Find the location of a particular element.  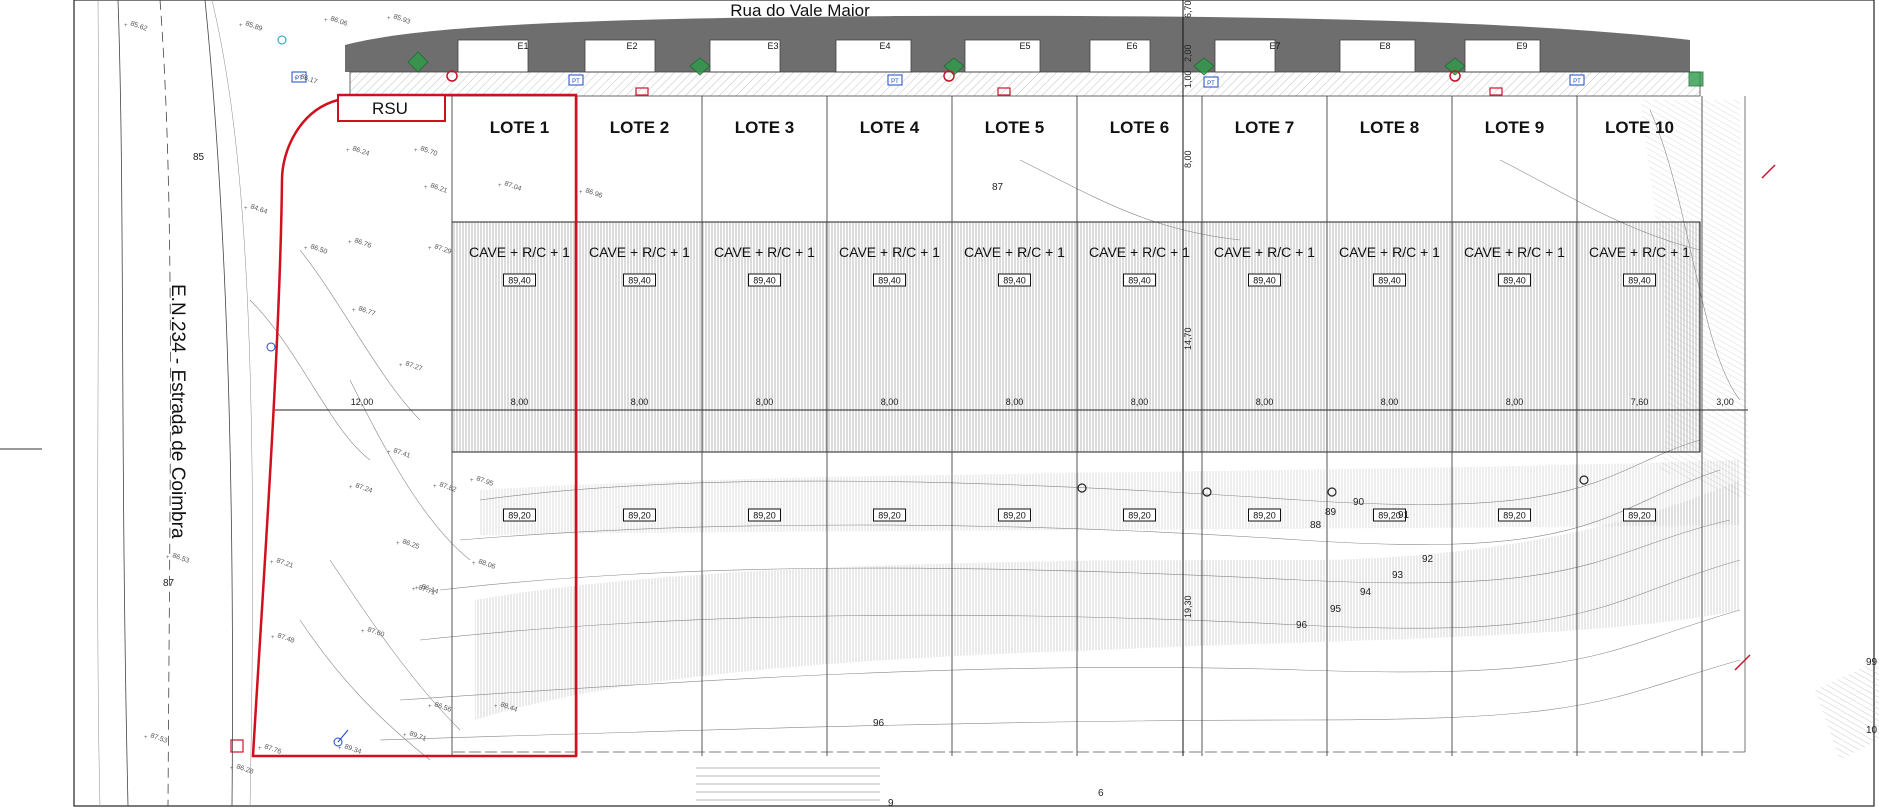

contour-label: 10 is located at coordinates (1872, 730).